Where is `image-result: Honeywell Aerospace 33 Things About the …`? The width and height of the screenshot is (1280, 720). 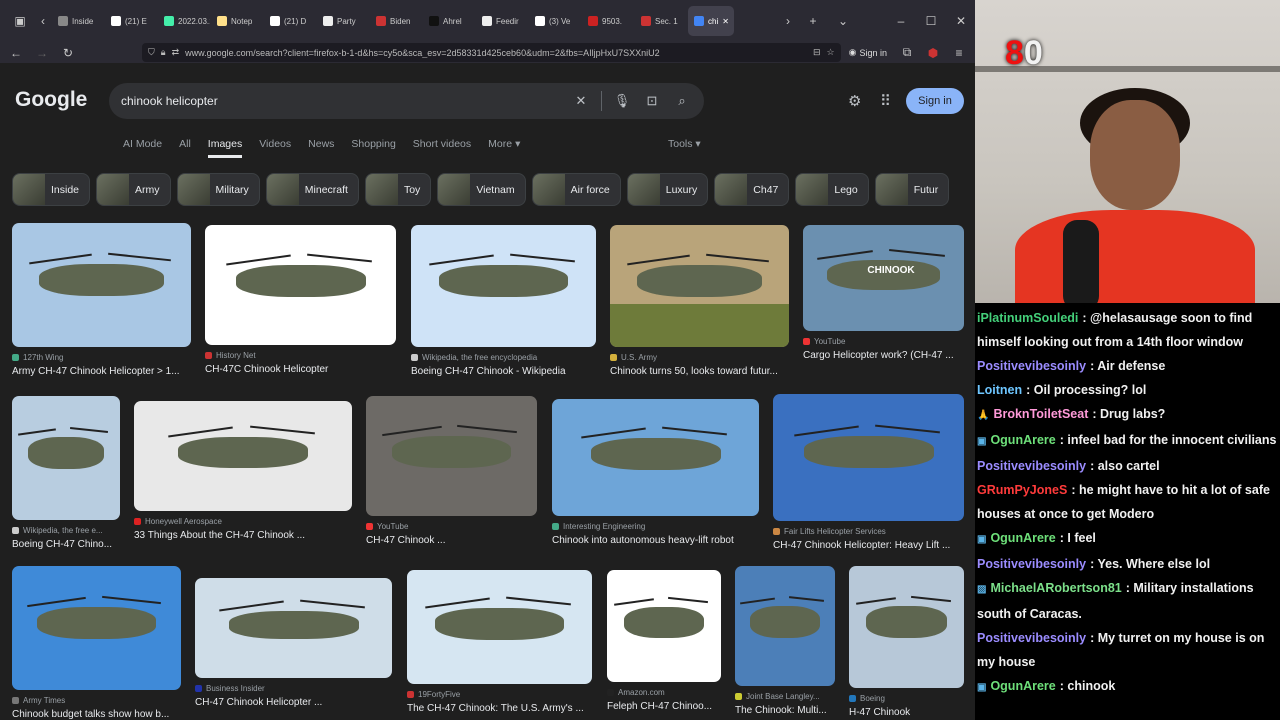 image-result: Honeywell Aerospace 33 Things About the … is located at coordinates (243, 471).